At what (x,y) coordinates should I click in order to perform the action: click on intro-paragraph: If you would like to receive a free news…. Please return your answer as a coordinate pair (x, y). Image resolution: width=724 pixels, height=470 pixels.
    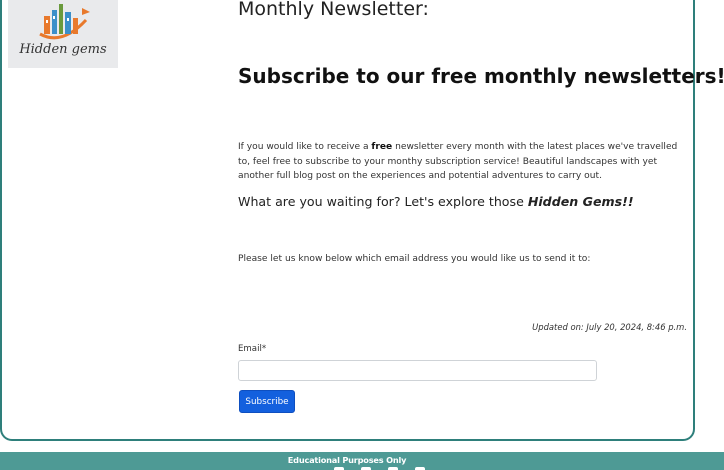
    Looking at the image, I should click on (463, 162).